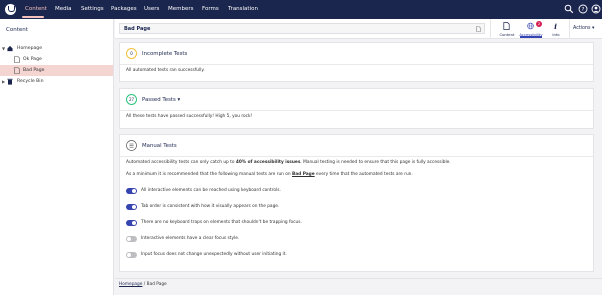 This screenshot has height=295, width=602. Describe the element at coordinates (165, 70) in the screenshot. I see `incomplete-message: All automated tests ran successfully.` at that location.